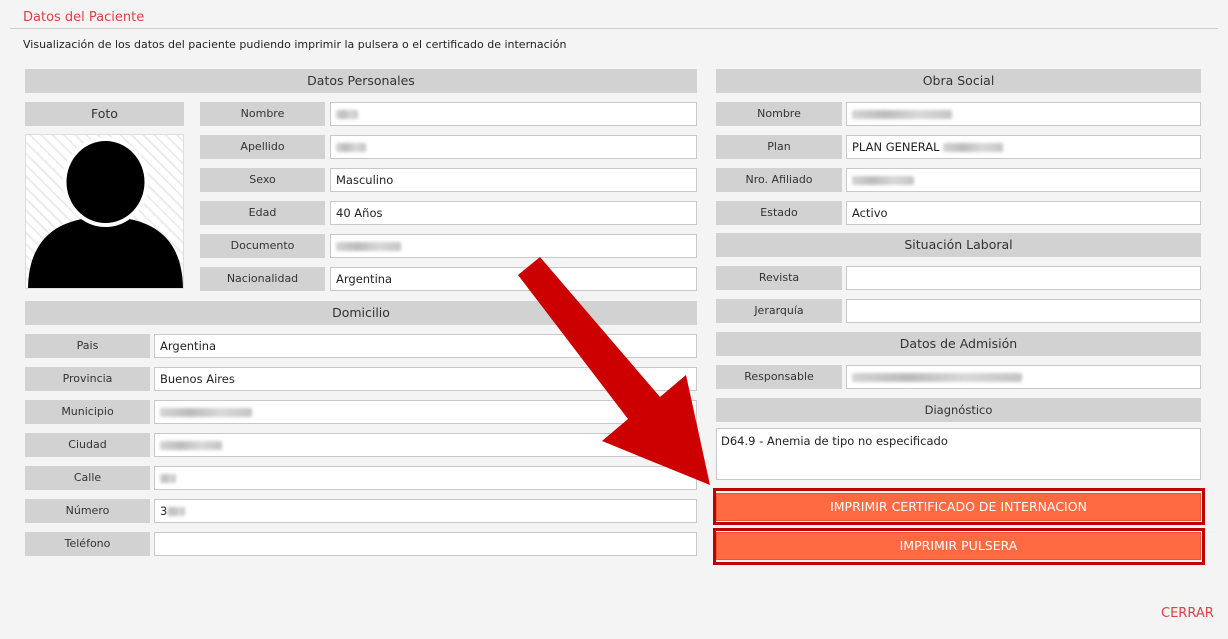 The width and height of the screenshot is (1228, 639). Describe the element at coordinates (513, 246) in the screenshot. I see `field-documento` at that location.